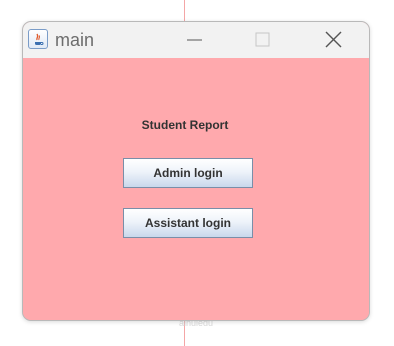 The width and height of the screenshot is (394, 346). What do you see at coordinates (75, 40) in the screenshot?
I see `window-title: main` at bounding box center [75, 40].